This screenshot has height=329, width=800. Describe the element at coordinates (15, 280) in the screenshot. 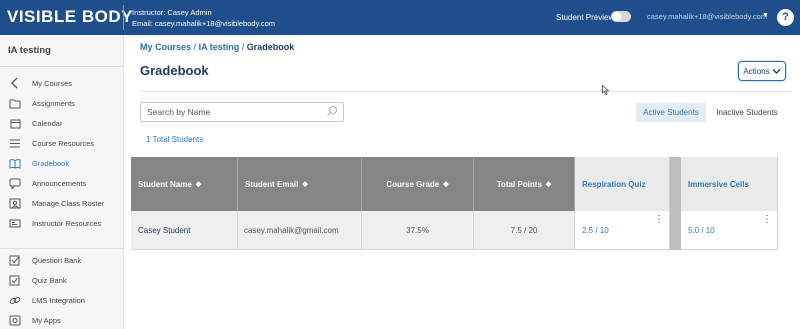

I see `quiz-check-icon` at that location.